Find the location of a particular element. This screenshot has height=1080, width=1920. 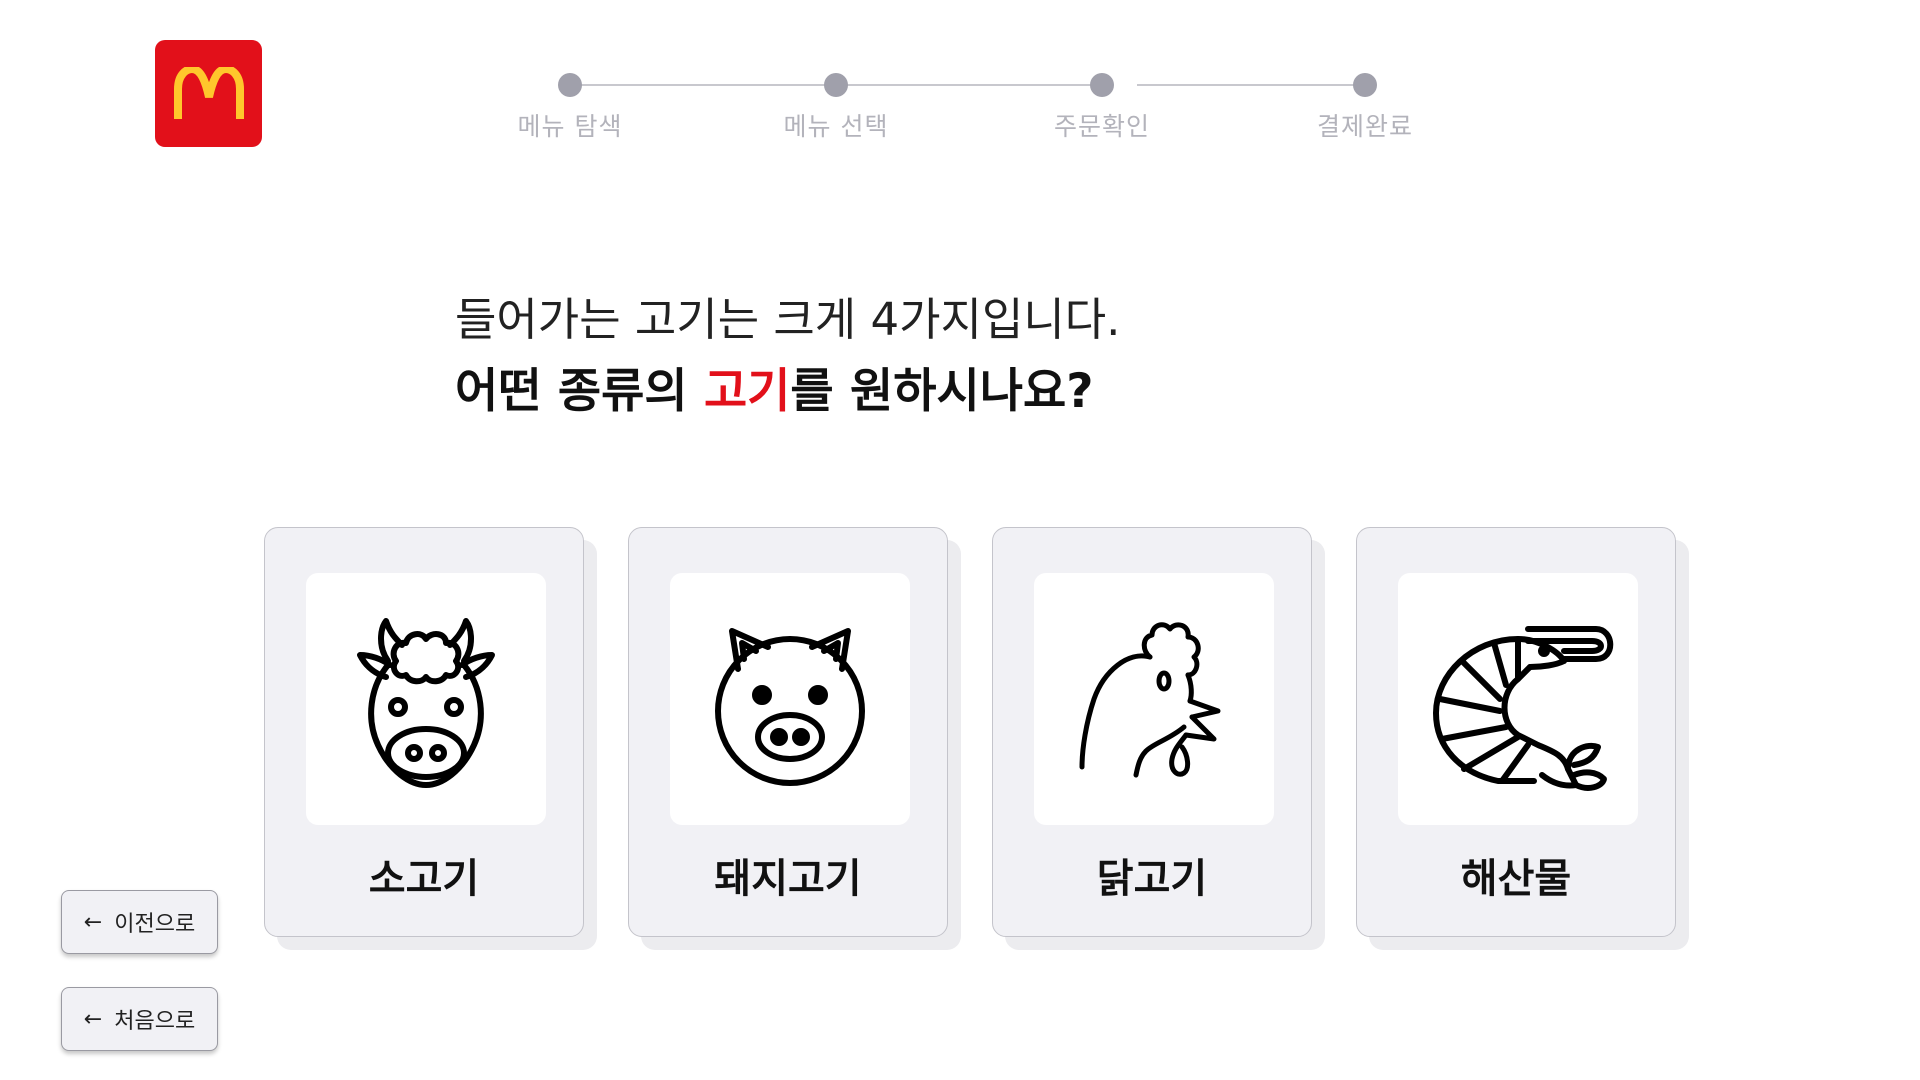

order-progress-stepper: 메뉴 탐색 메뉴 선택 주문확인 결제완료 is located at coordinates (960, 110).